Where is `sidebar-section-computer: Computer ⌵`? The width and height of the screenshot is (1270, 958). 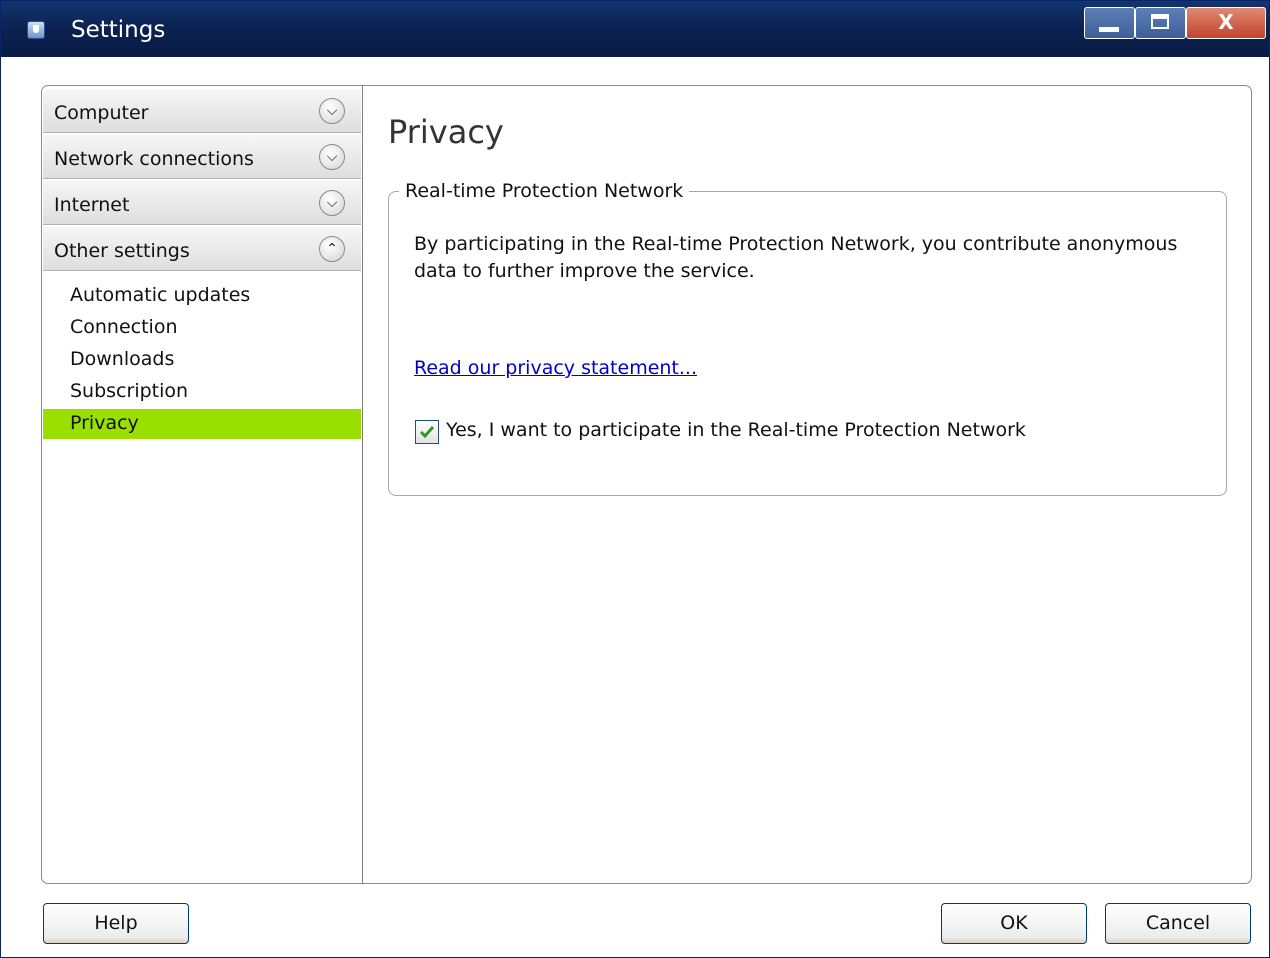
sidebar-section-computer: Computer ⌵ is located at coordinates (202, 111).